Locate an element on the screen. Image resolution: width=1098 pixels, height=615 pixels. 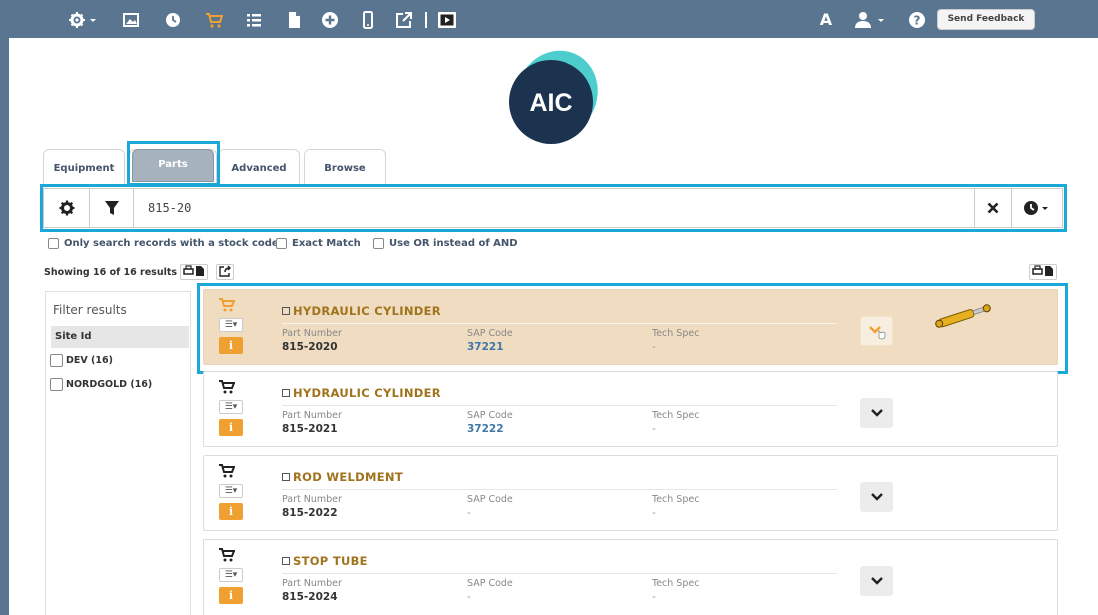
facet-nordgold: NORDGOLD (16) is located at coordinates (101, 384).